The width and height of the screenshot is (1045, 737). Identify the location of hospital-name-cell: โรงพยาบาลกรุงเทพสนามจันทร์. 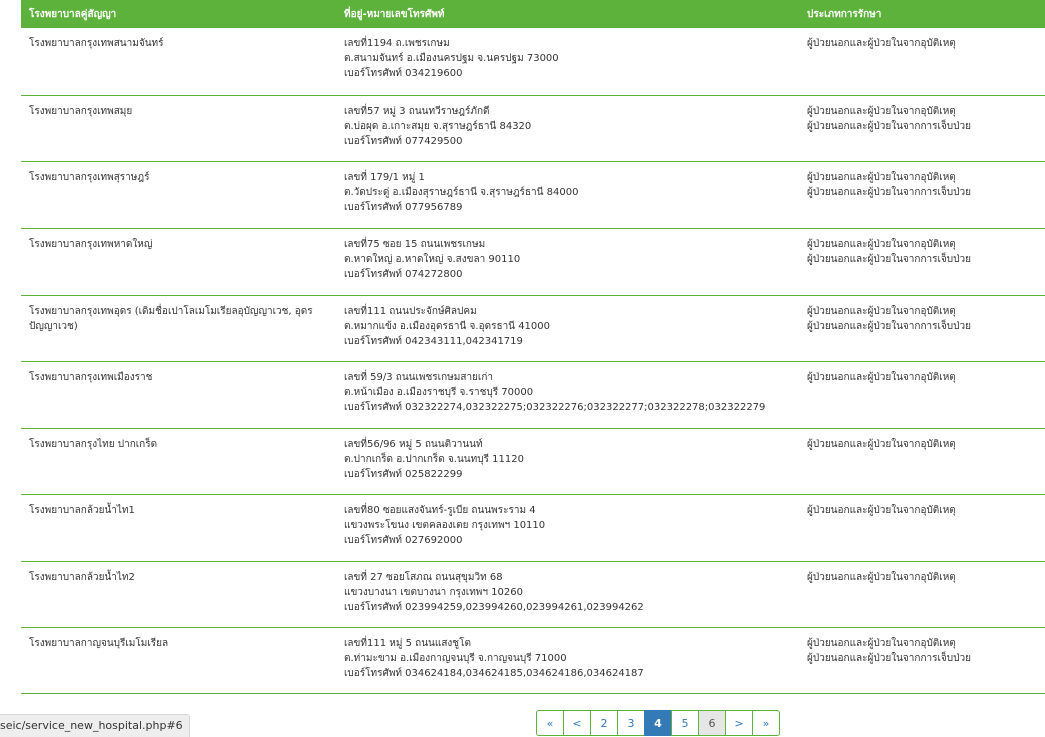
(178, 62).